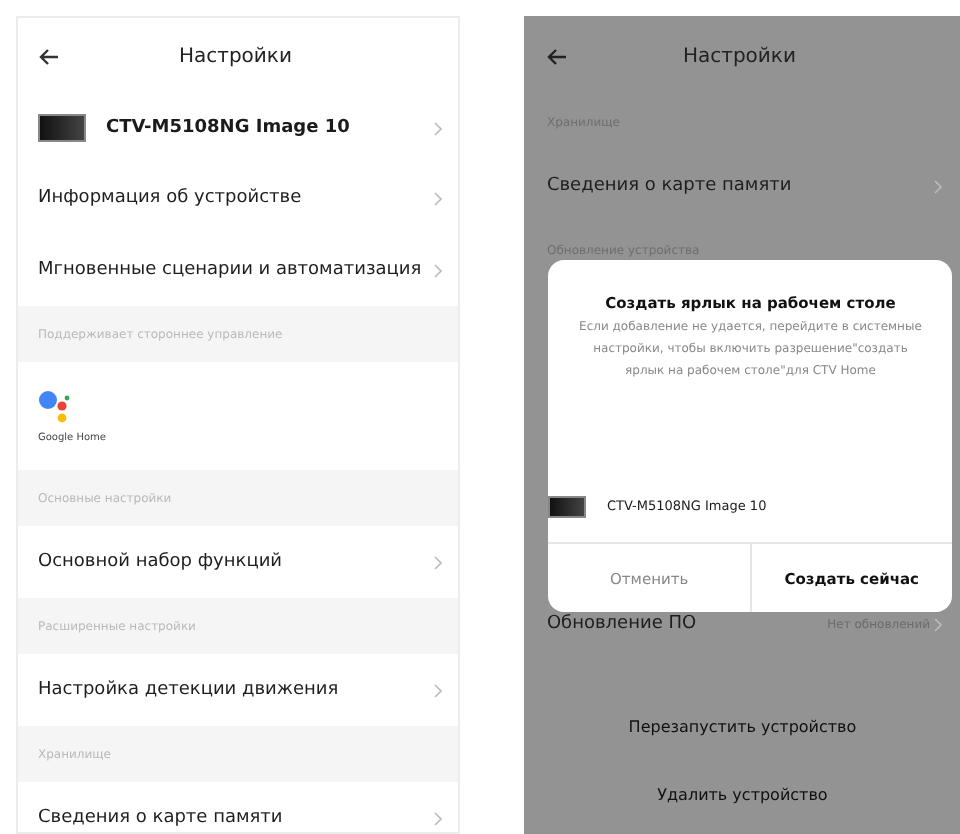 The image size is (960, 834). What do you see at coordinates (742, 186) in the screenshot?
I see `settings-row: Сведения о карте памяти` at bounding box center [742, 186].